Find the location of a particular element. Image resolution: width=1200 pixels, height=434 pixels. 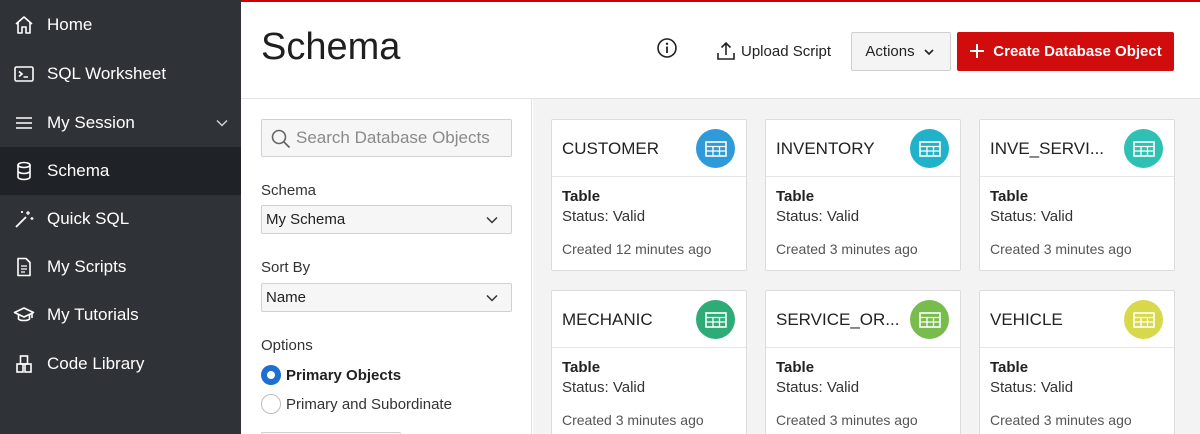

create-database-object-button: Create Database Object is located at coordinates (1065, 51).